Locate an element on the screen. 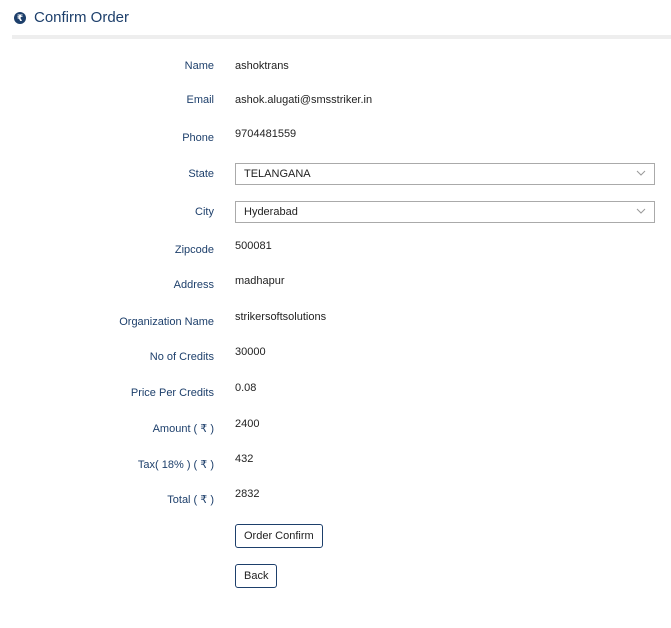  city-label: City is located at coordinates (204, 212).